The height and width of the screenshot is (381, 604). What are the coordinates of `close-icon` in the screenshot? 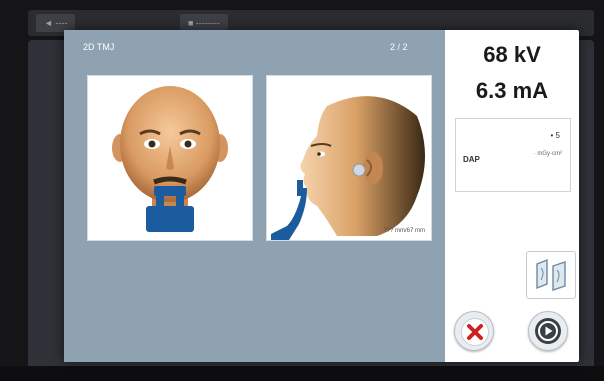 It's located at (475, 332).